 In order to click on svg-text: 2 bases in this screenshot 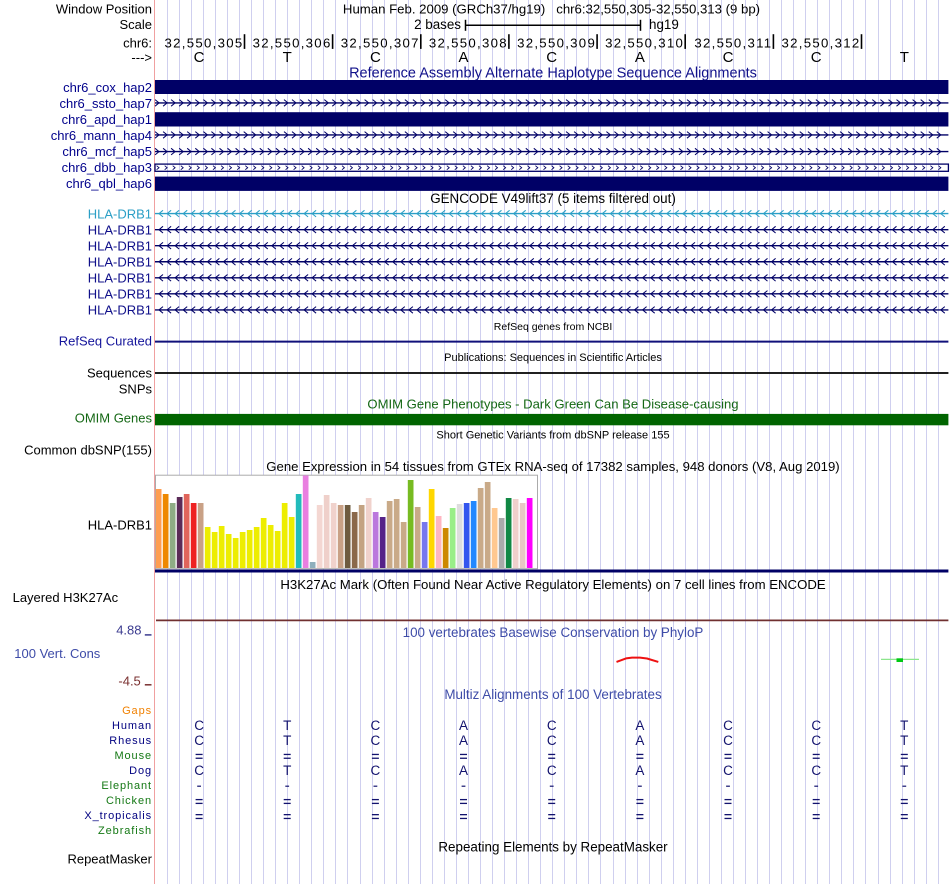, I will do `click(437, 24)`.